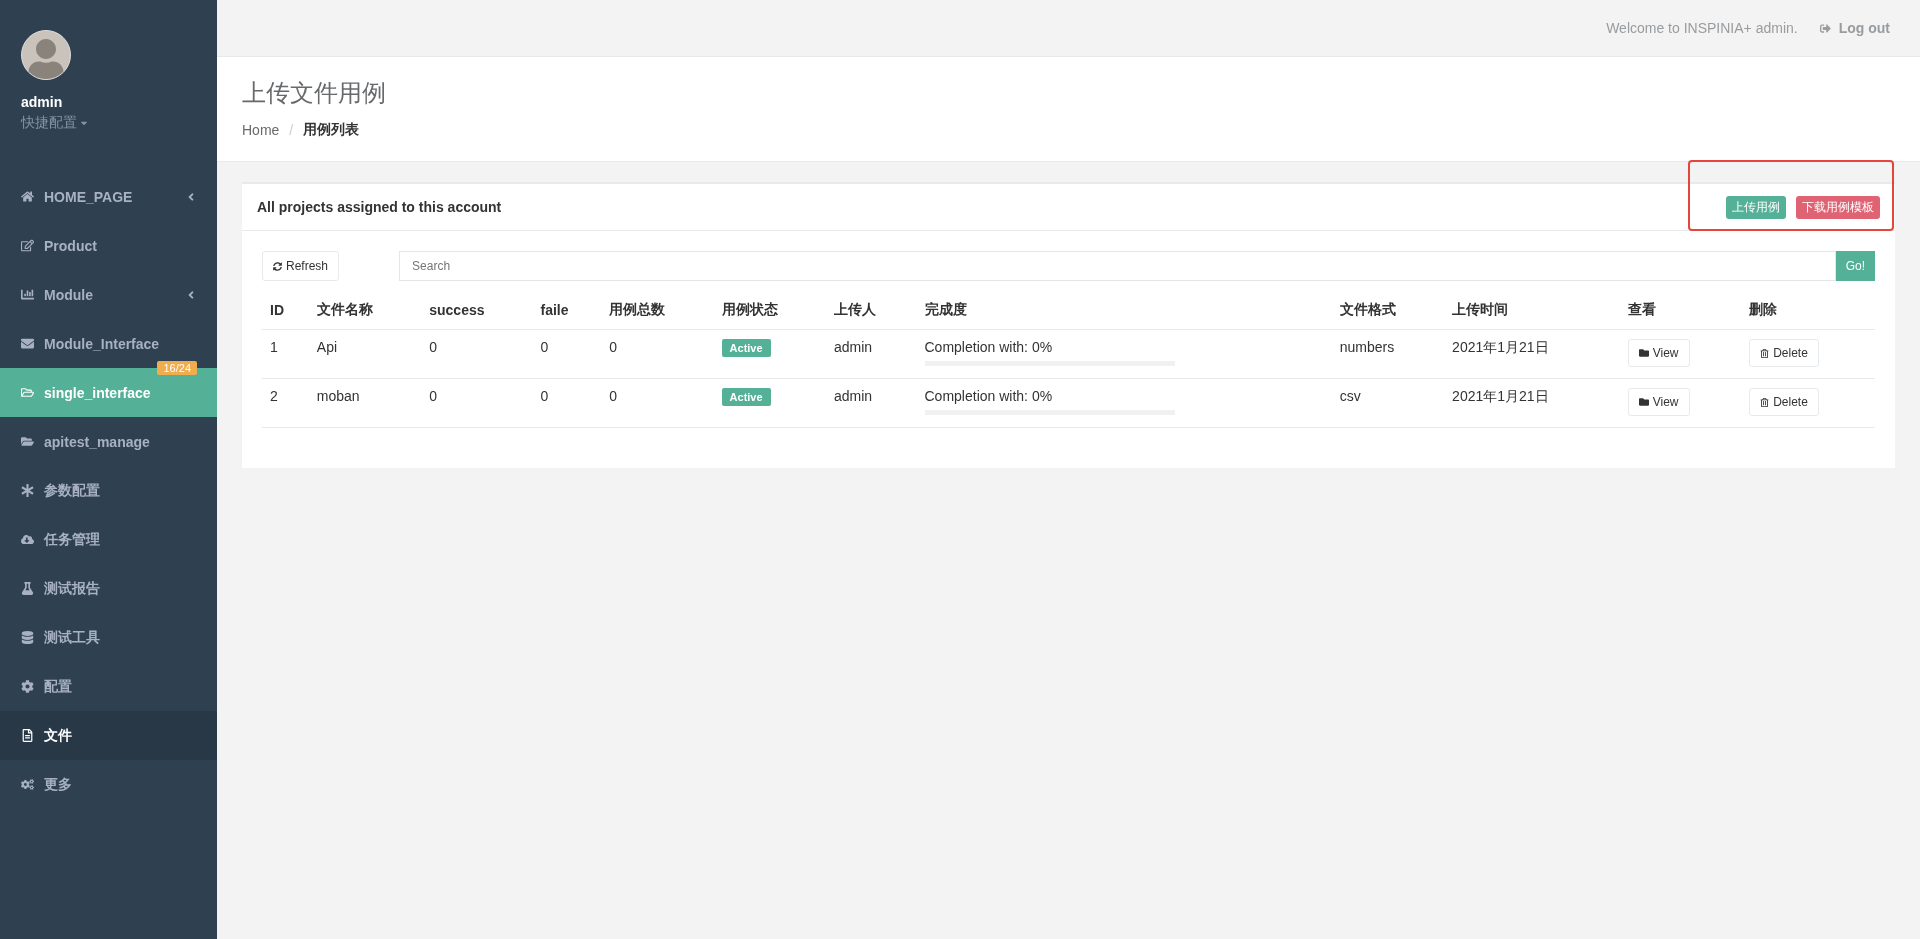 This screenshot has width=1920, height=939. Describe the element at coordinates (27, 245) in the screenshot. I see `edit-icon` at that location.